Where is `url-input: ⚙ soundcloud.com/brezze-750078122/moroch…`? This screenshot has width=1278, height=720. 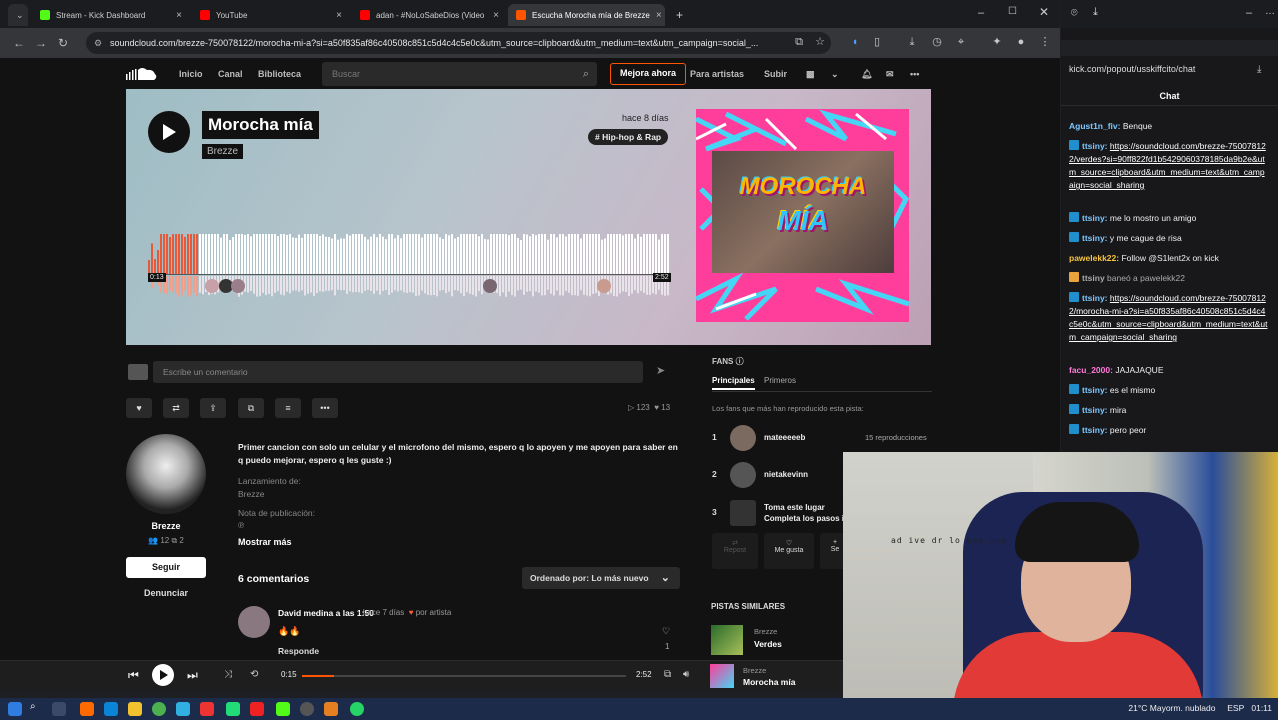
url-input: ⚙ soundcloud.com/brezze-750078122/moroch… is located at coordinates (458, 43).